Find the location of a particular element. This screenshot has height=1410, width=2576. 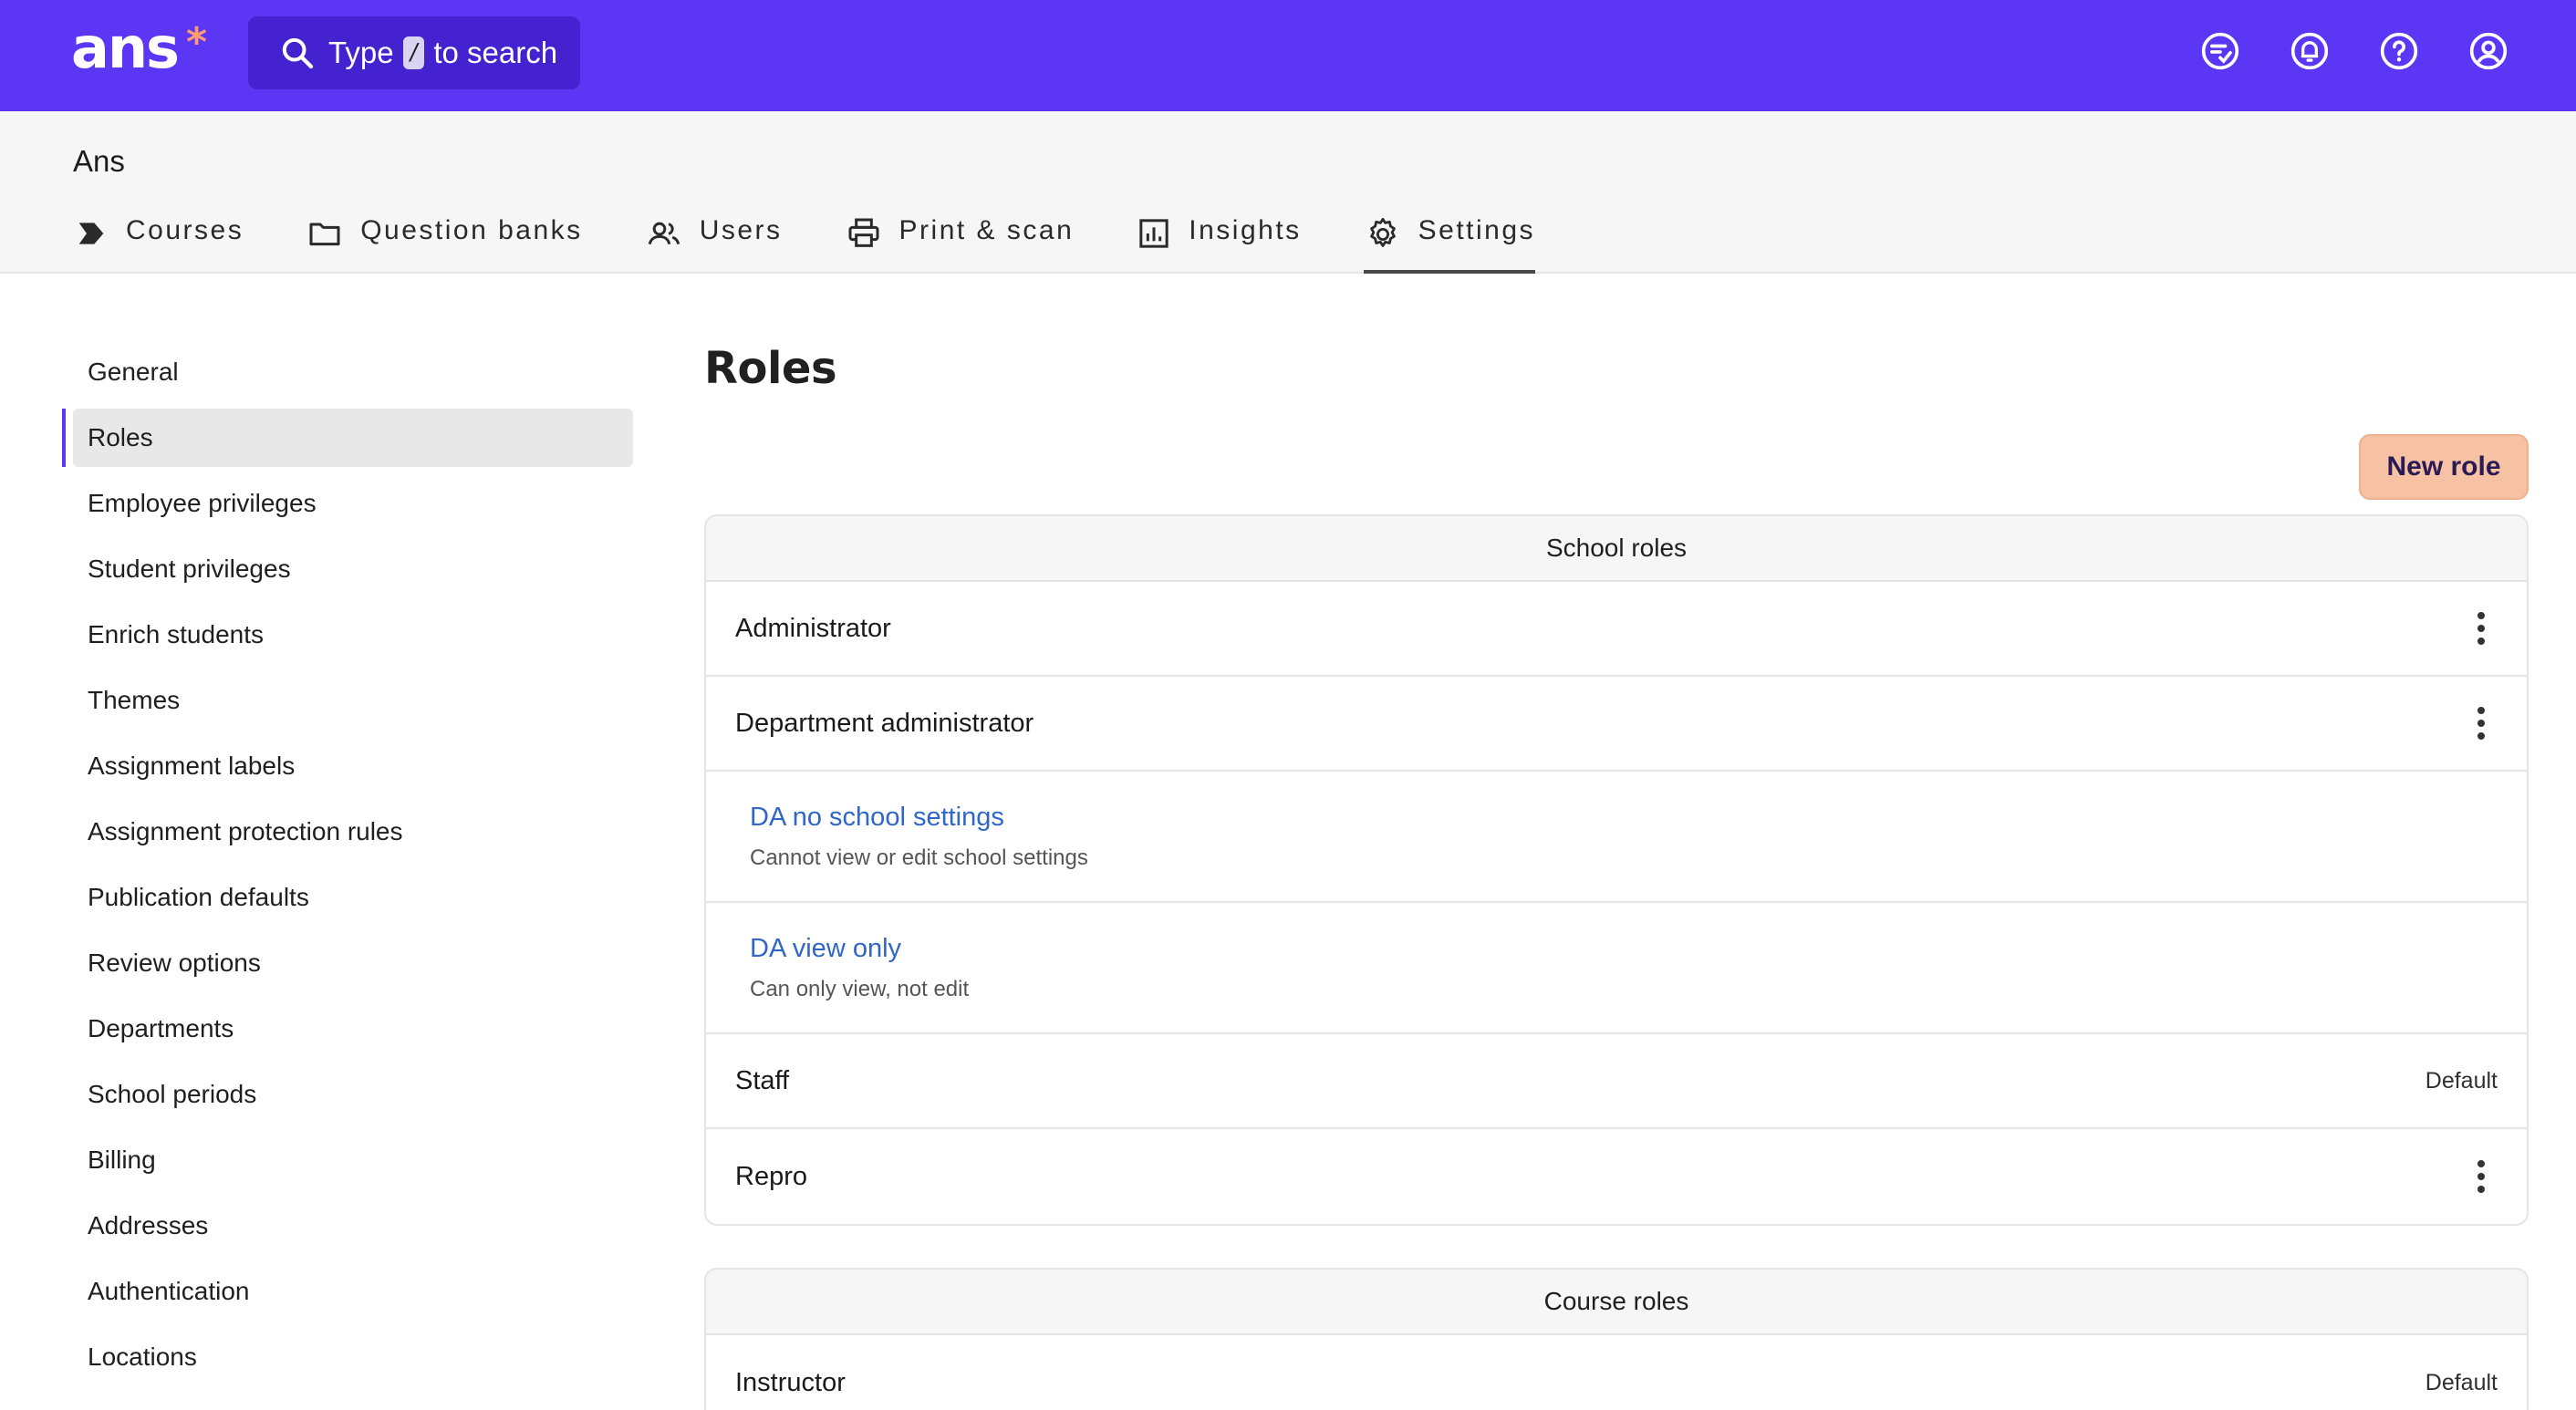

course-roles-header: Course roles is located at coordinates (1617, 1302).